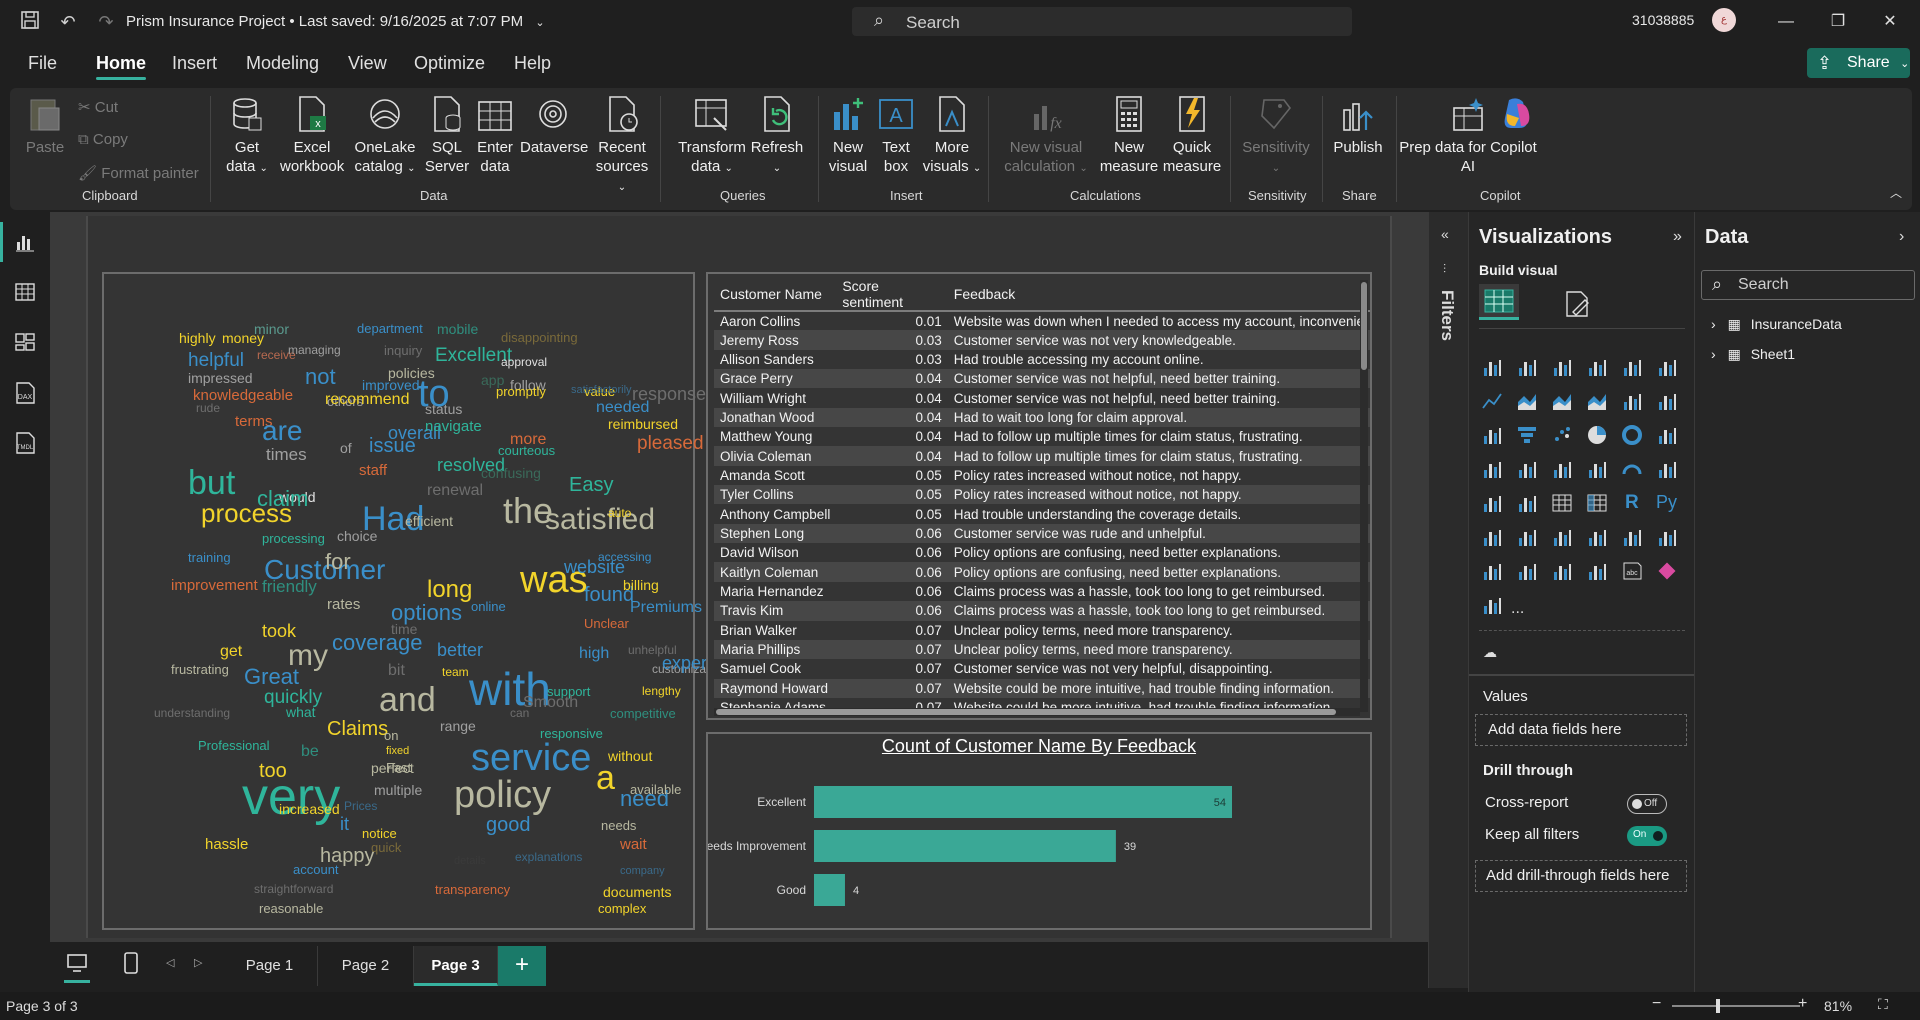 The image size is (1920, 1020). Describe the element at coordinates (622, 145) in the screenshot. I see `recent-sources-button: Recent sources ⌄` at that location.